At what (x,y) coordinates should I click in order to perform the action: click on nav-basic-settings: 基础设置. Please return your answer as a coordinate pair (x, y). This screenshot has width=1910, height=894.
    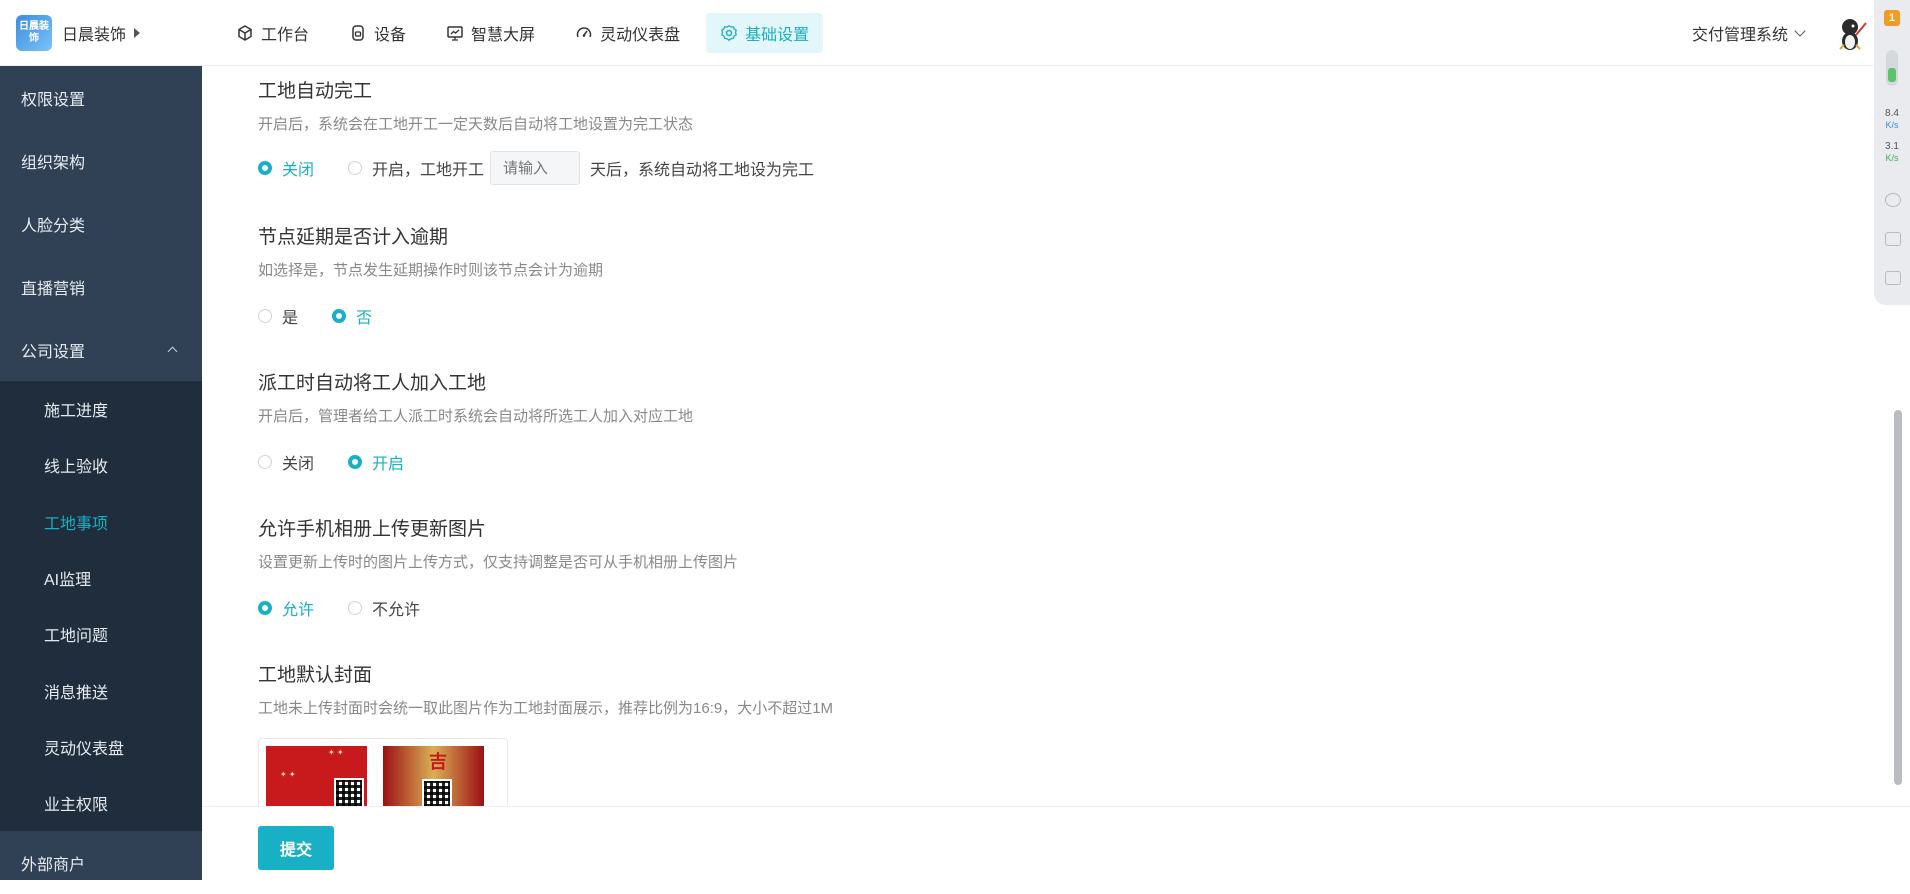
    Looking at the image, I should click on (765, 32).